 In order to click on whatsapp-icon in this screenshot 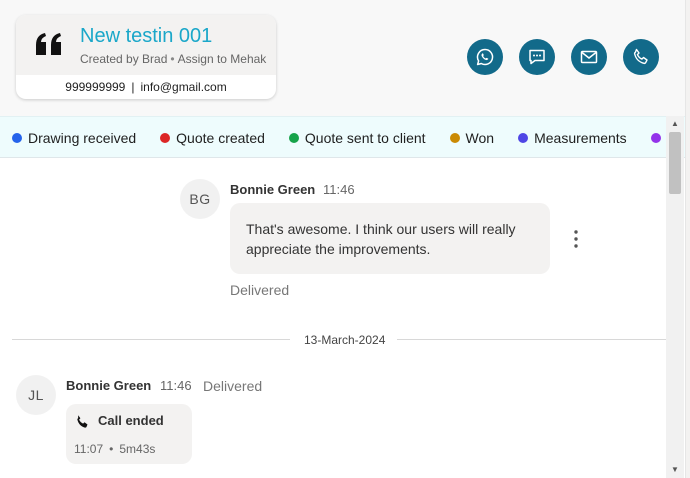, I will do `click(485, 57)`.